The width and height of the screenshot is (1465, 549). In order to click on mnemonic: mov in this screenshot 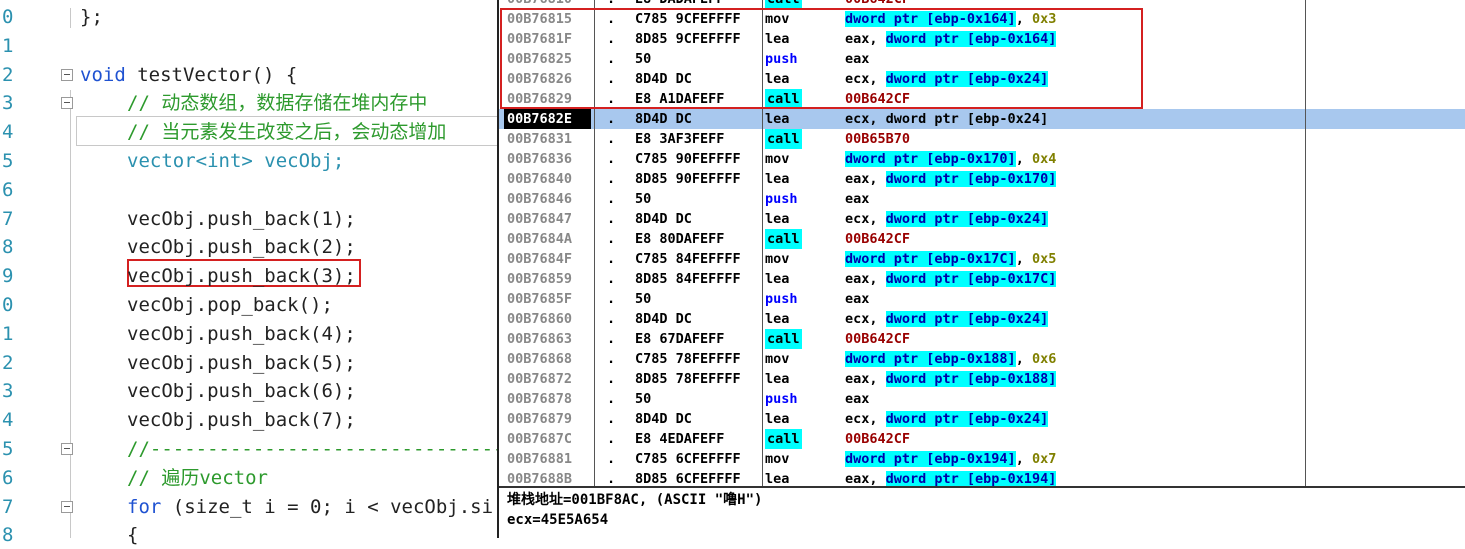, I will do `click(777, 359)`.